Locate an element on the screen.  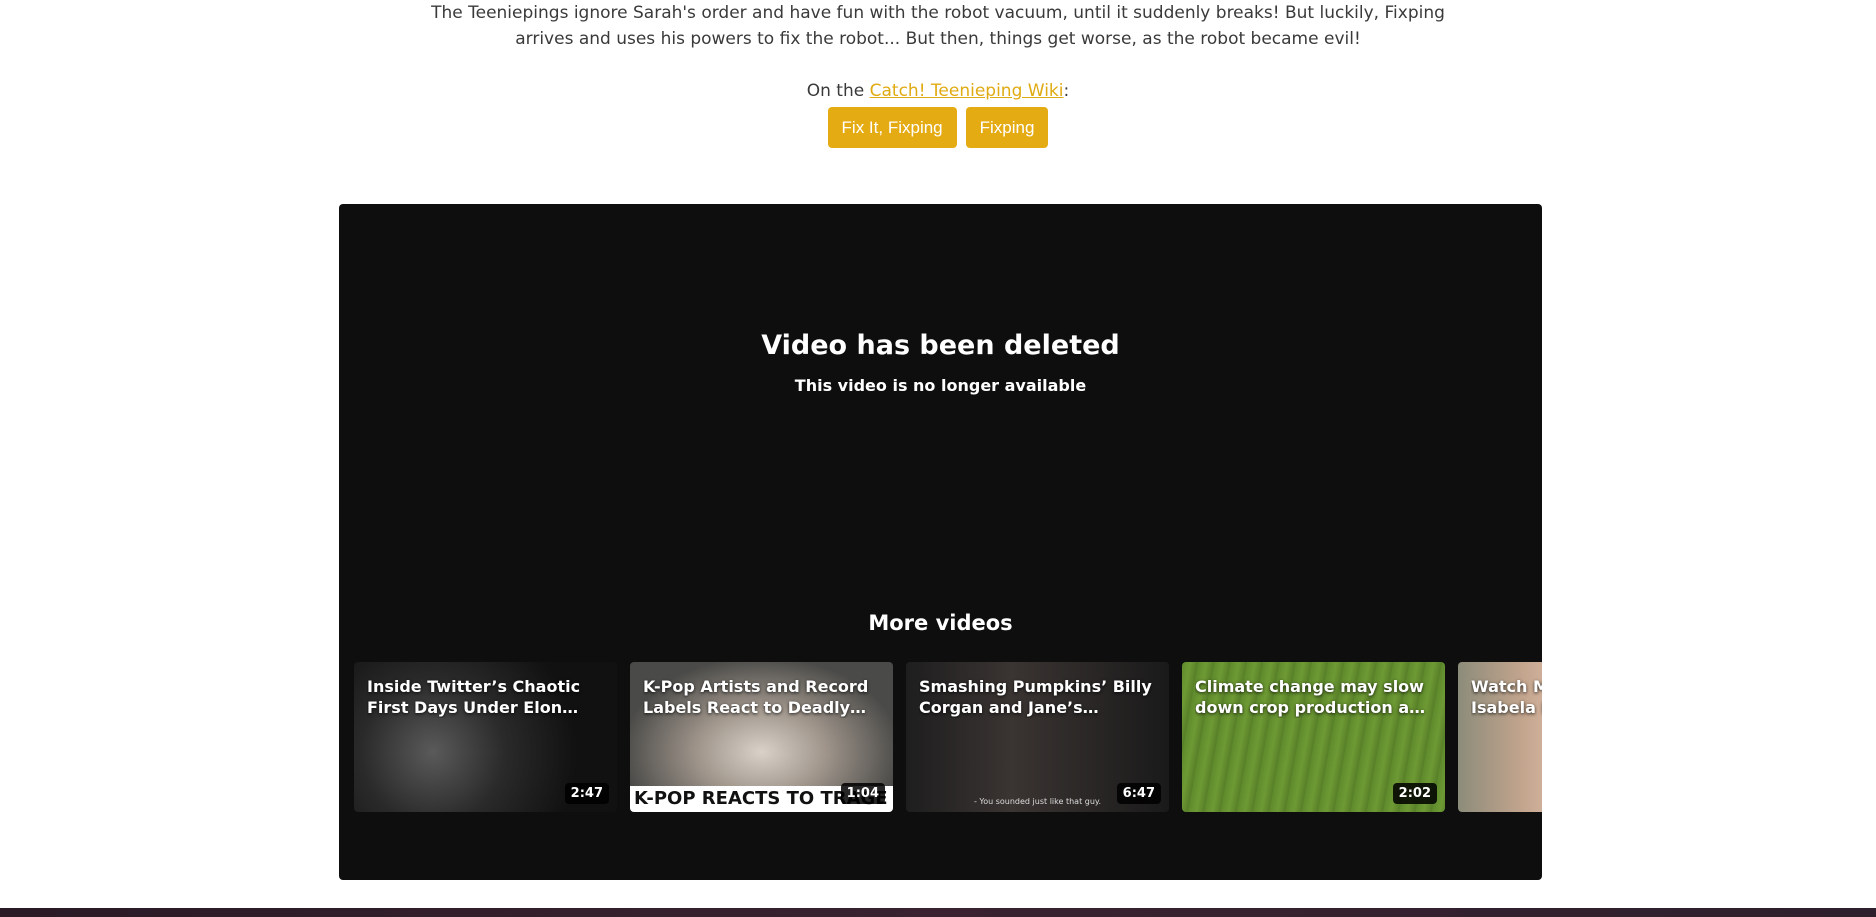
video-duration: 1:04 is located at coordinates (862, 793).